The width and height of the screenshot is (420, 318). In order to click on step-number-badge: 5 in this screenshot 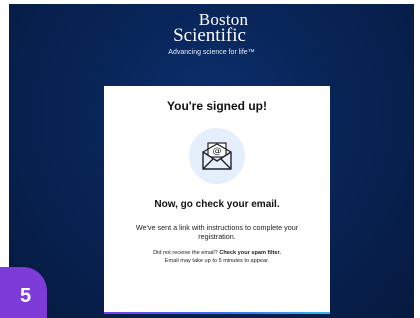, I will do `click(23, 292)`.